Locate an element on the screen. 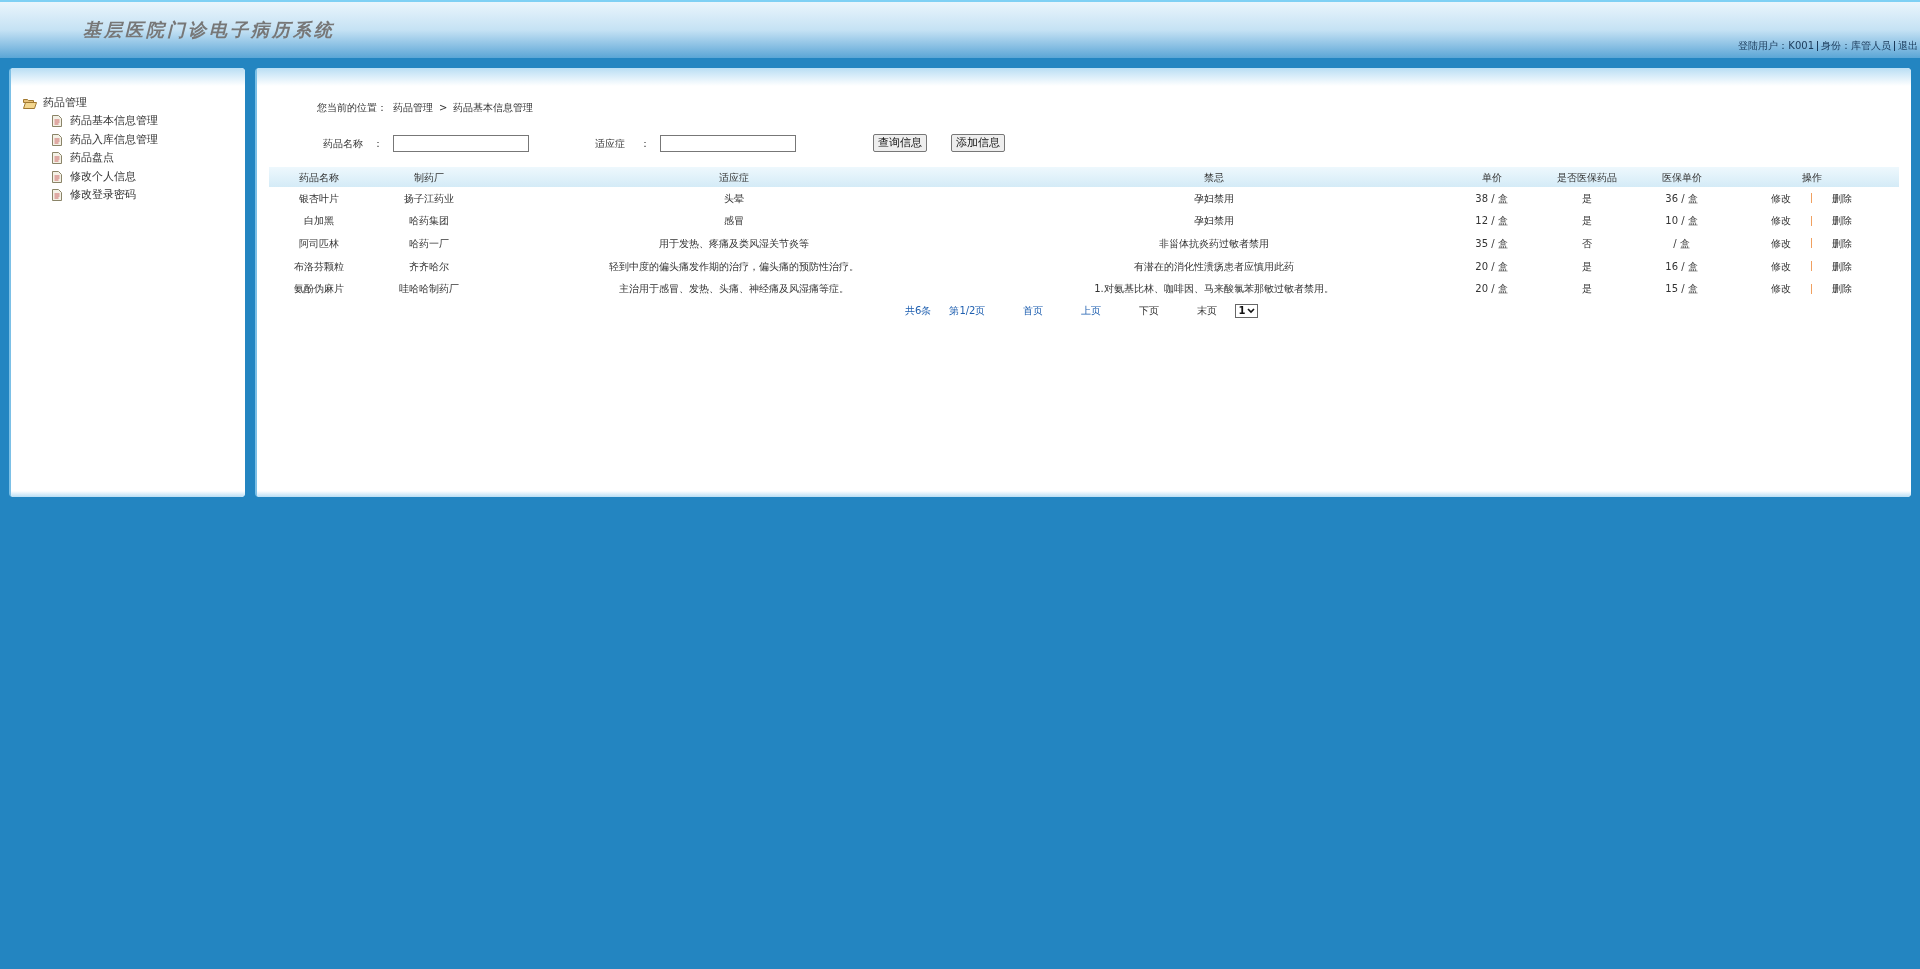  table-cell-text: 头晕 is located at coordinates (734, 198).